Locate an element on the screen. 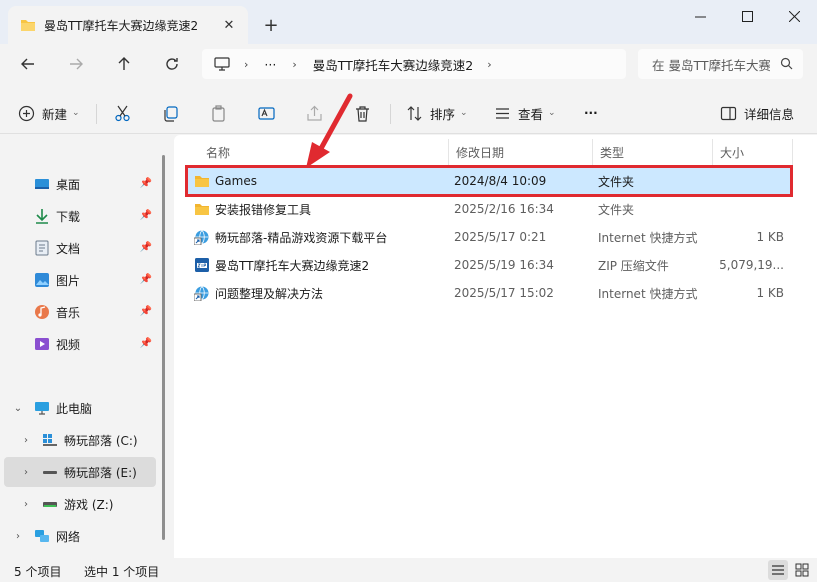 The image size is (817, 582). new-button: 新建 ⌄ is located at coordinates (49, 113).